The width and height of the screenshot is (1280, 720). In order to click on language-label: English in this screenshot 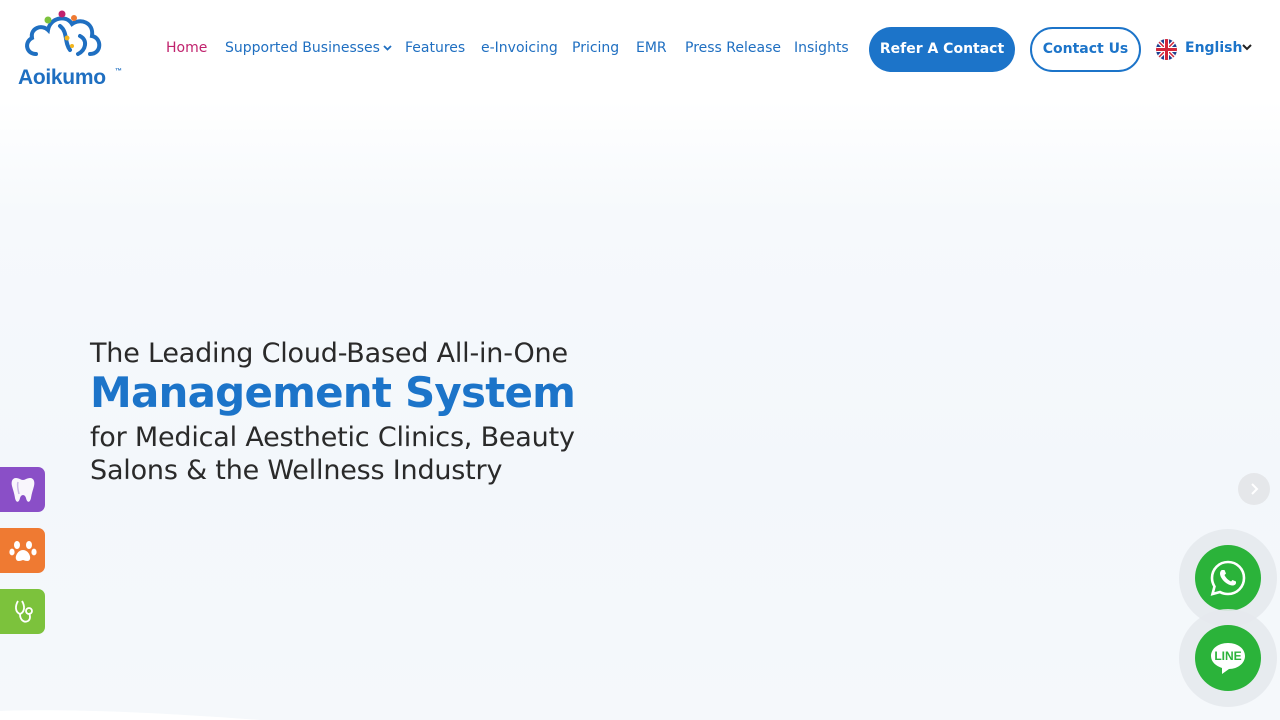, I will do `click(1214, 48)`.